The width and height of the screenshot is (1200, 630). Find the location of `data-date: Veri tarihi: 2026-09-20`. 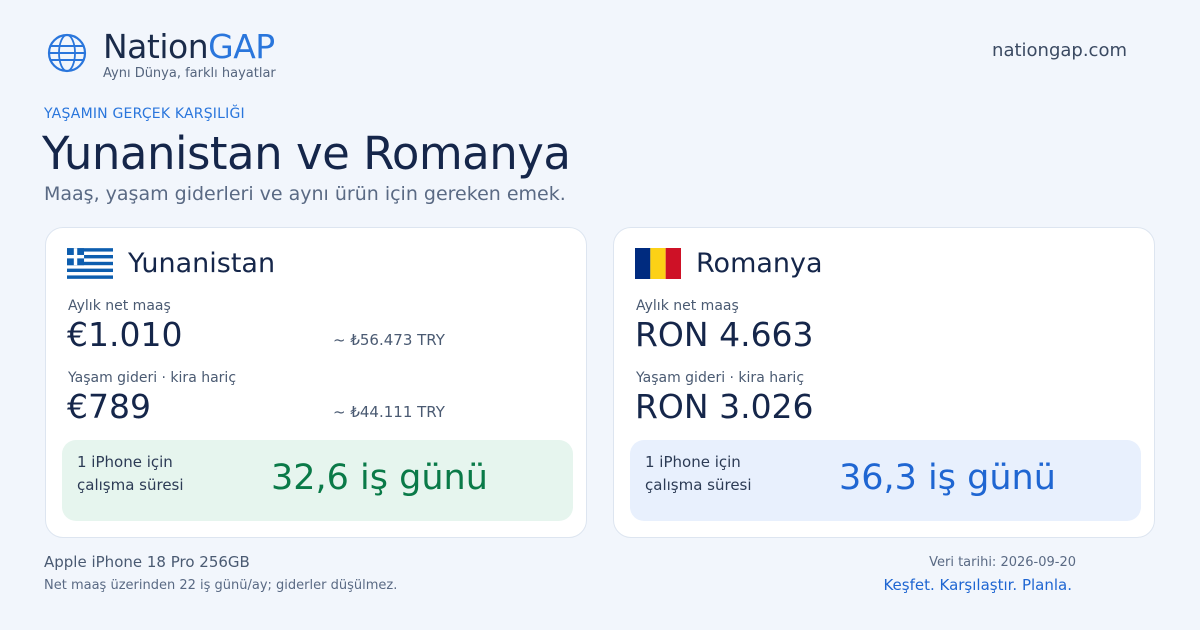

data-date: Veri tarihi: 2026-09-20 is located at coordinates (1002, 562).